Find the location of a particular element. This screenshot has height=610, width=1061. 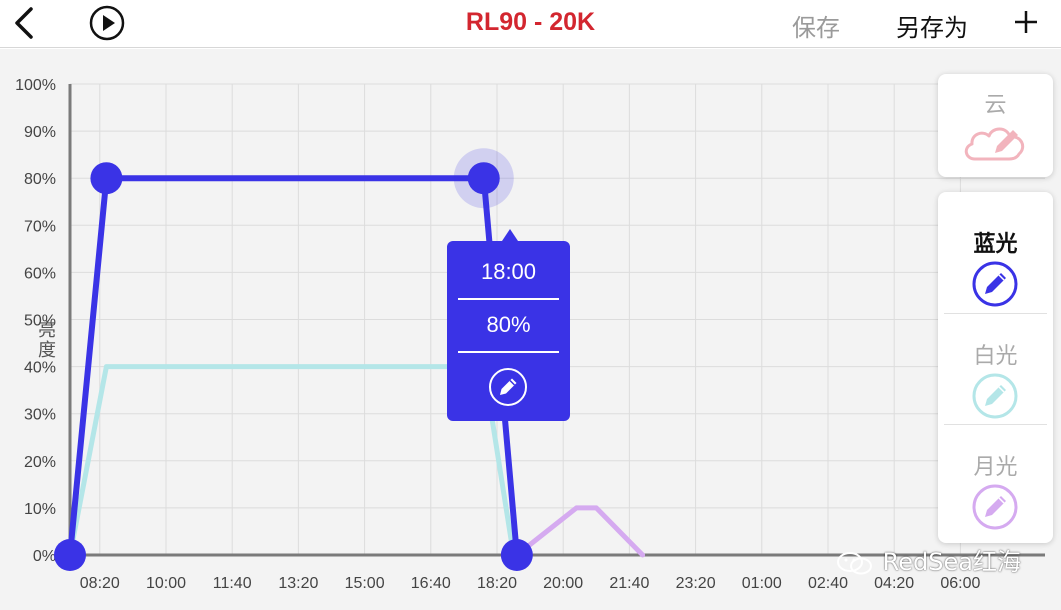

save-as-button: 另存为 is located at coordinates (932, 25).